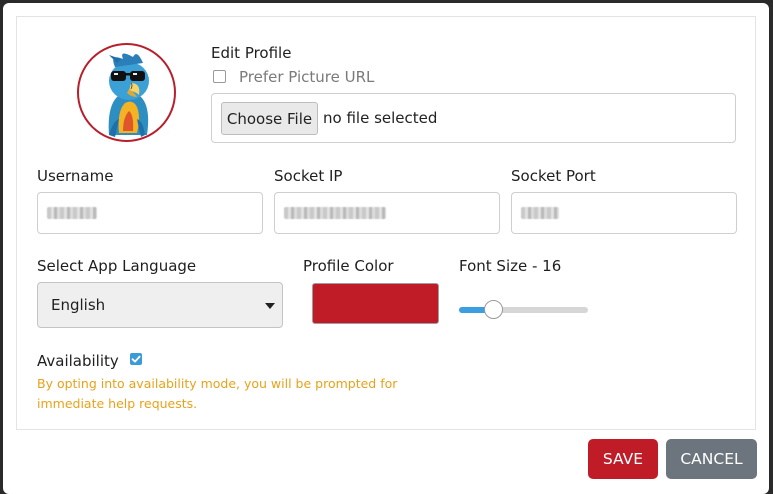 The height and width of the screenshot is (494, 773). I want to click on prefer-url-label: Prefer Picture URL, so click(307, 77).